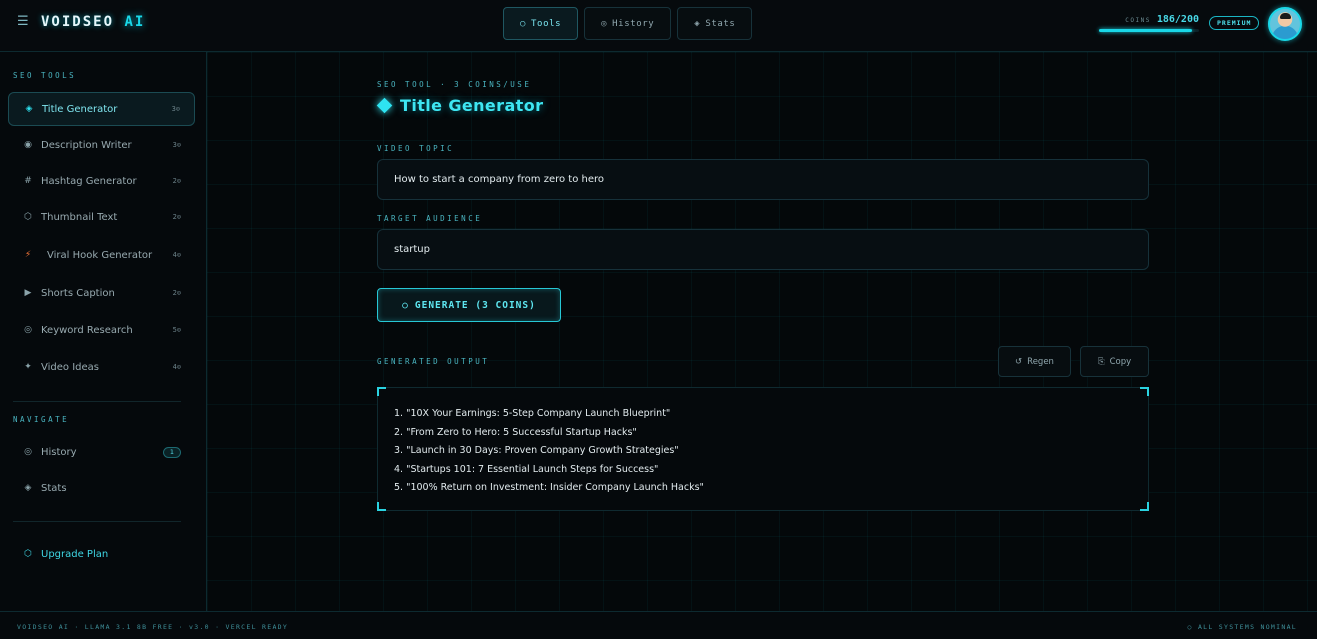  I want to click on coins-value: 186/200, so click(1177, 19).